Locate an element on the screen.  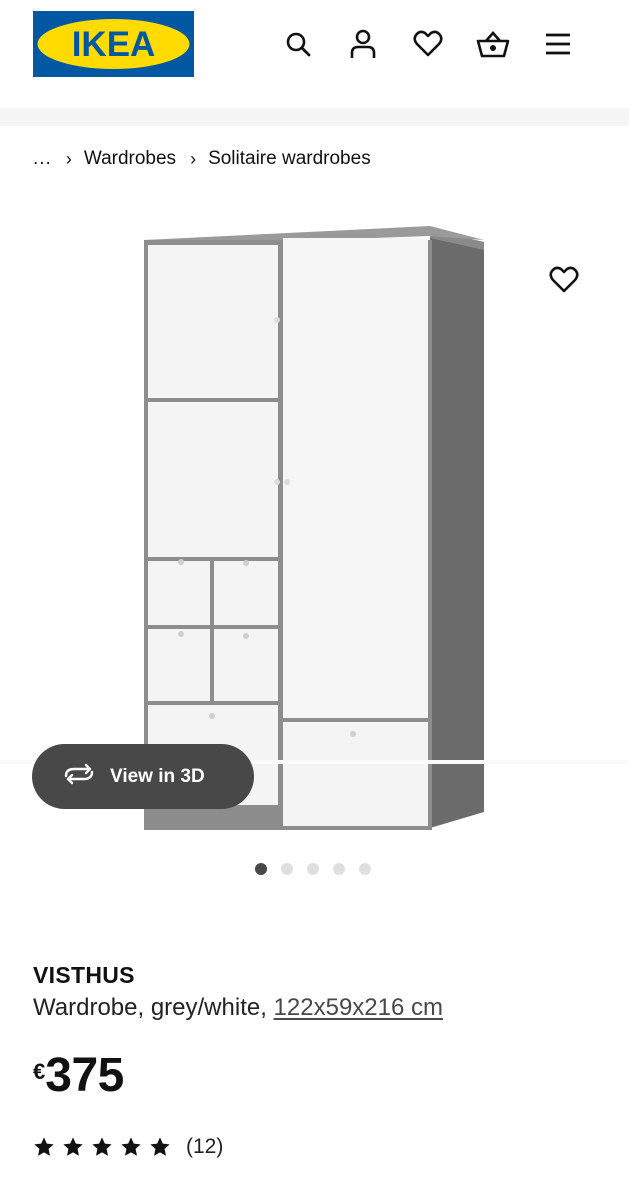
search-icon is located at coordinates (298, 44).